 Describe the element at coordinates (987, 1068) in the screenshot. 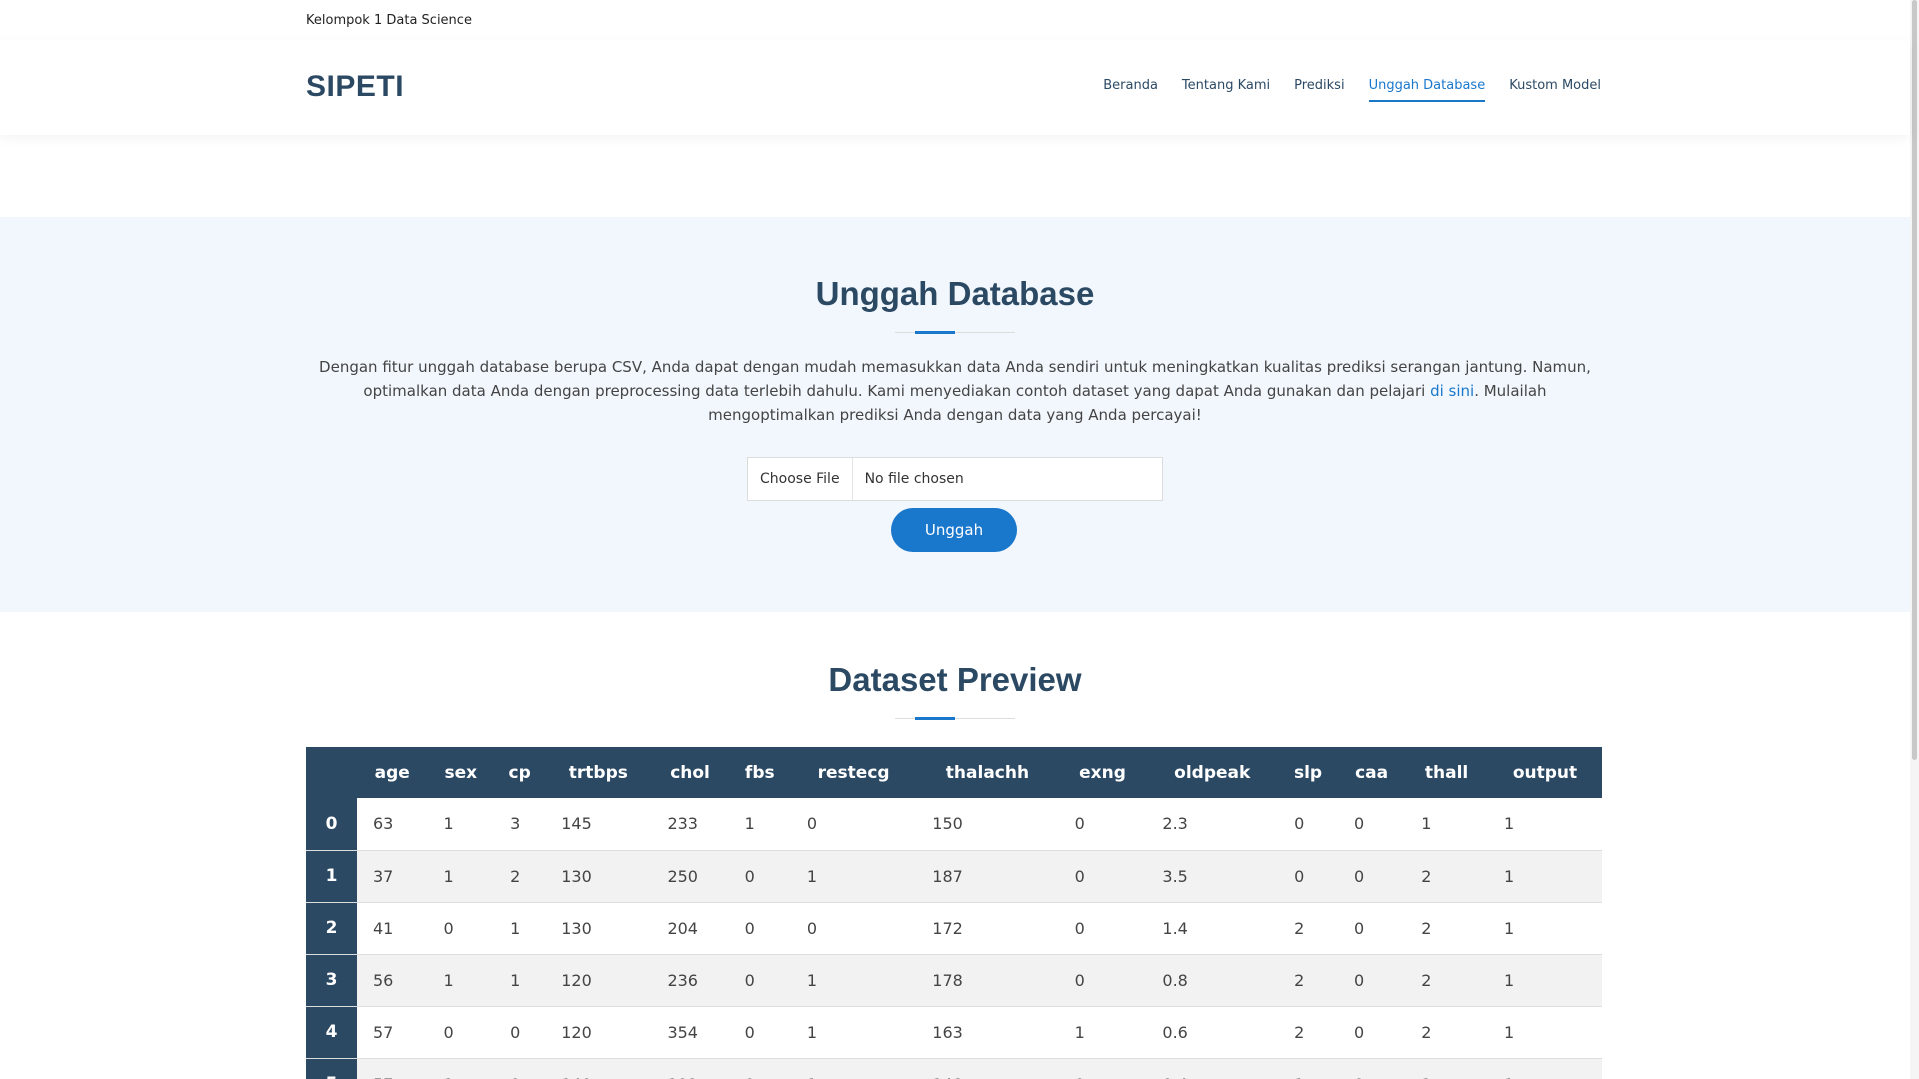

I see `table-cell: 148` at that location.